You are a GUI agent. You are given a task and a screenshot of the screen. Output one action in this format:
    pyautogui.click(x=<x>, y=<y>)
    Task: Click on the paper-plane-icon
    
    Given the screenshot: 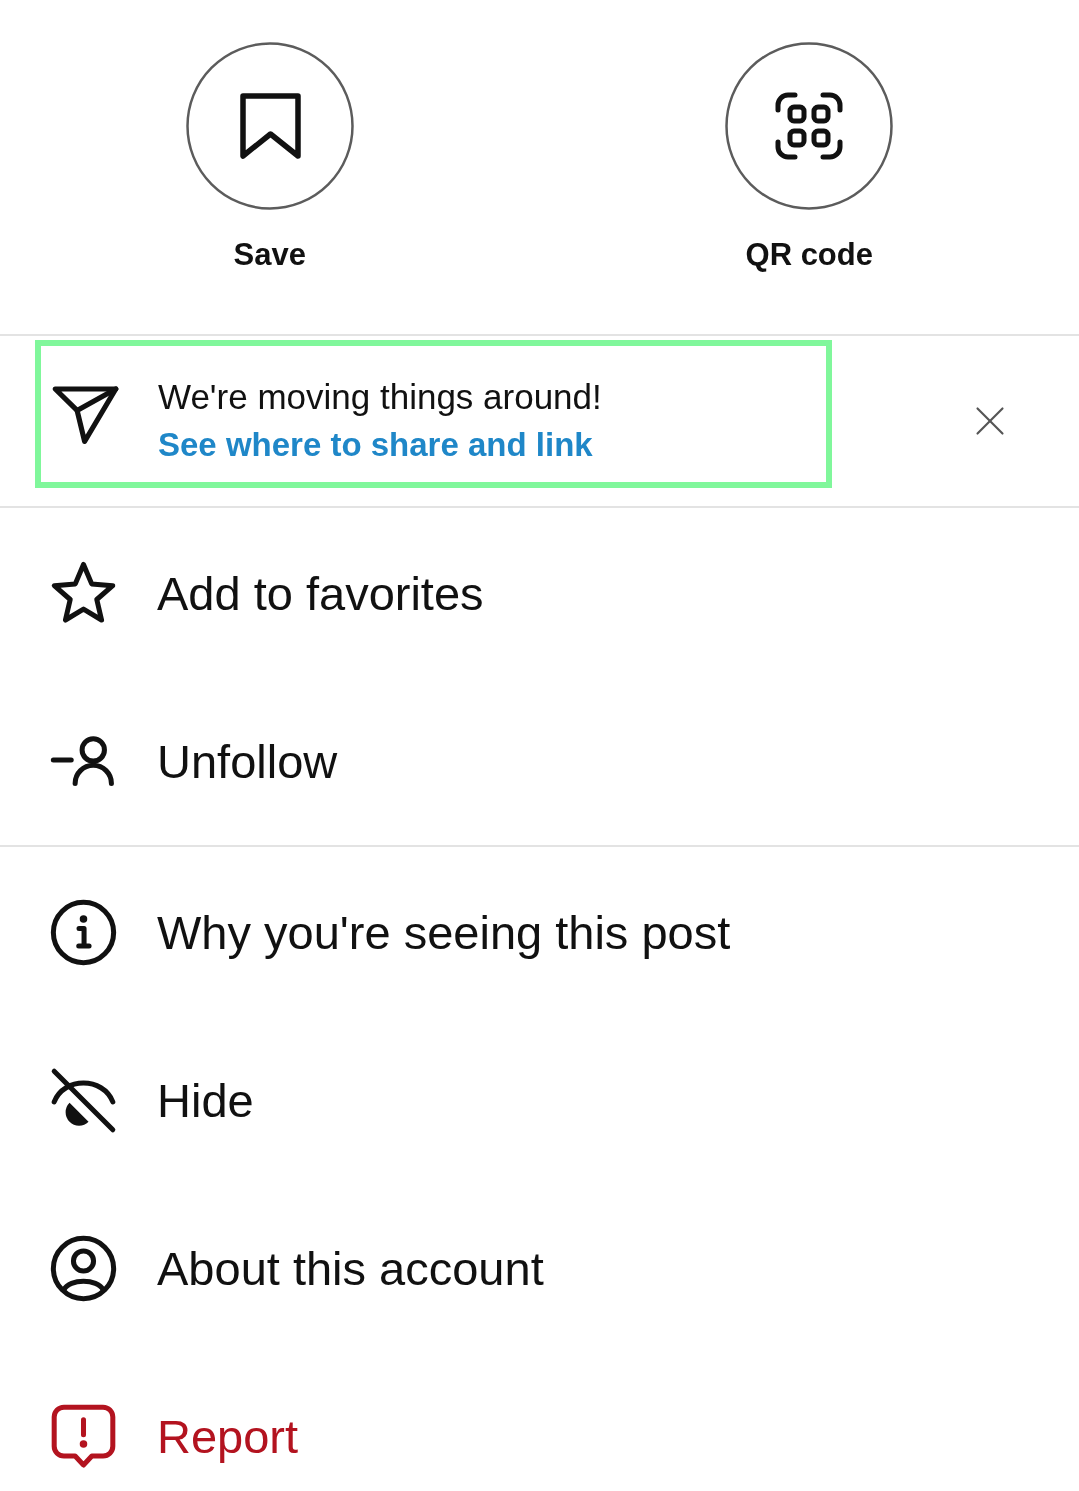 What is the action you would take?
    pyautogui.click(x=85, y=415)
    